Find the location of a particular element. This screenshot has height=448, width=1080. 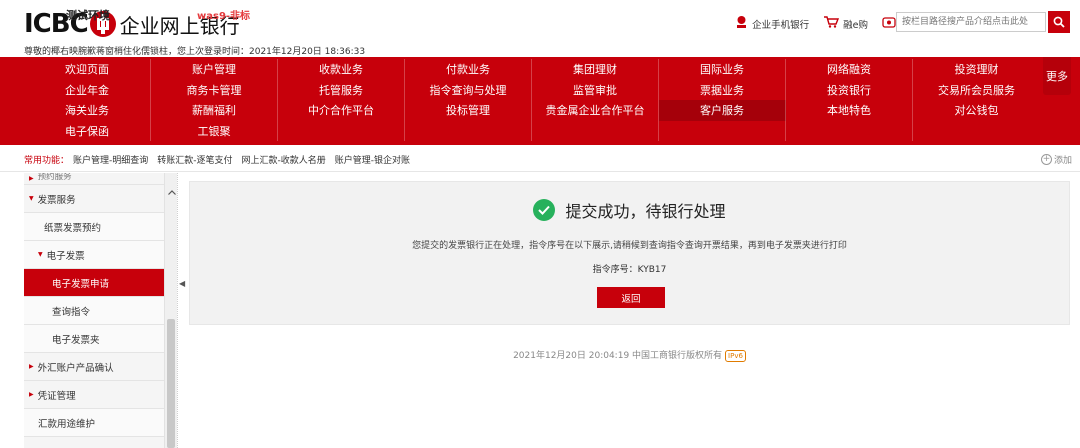

ipv6-badge: IPv6 is located at coordinates (735, 356).